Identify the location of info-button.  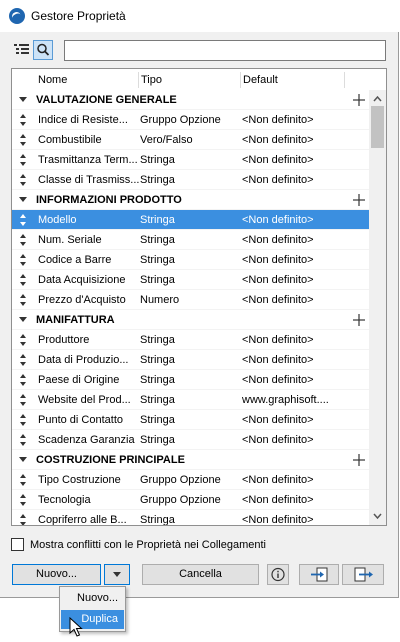
(278, 574).